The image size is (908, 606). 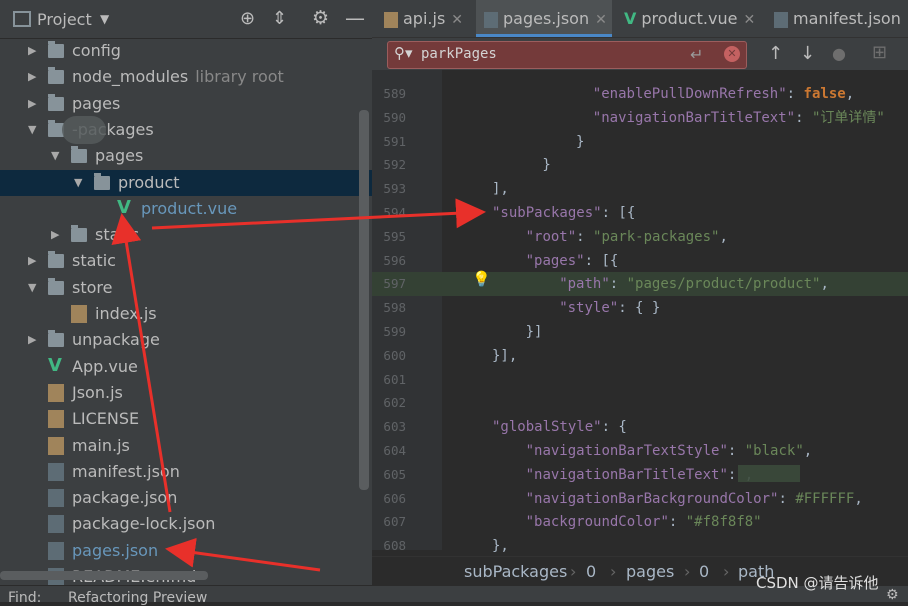 What do you see at coordinates (689, 18) in the screenshot?
I see `tab-product-vue: Vproduct.vue ✕` at bounding box center [689, 18].